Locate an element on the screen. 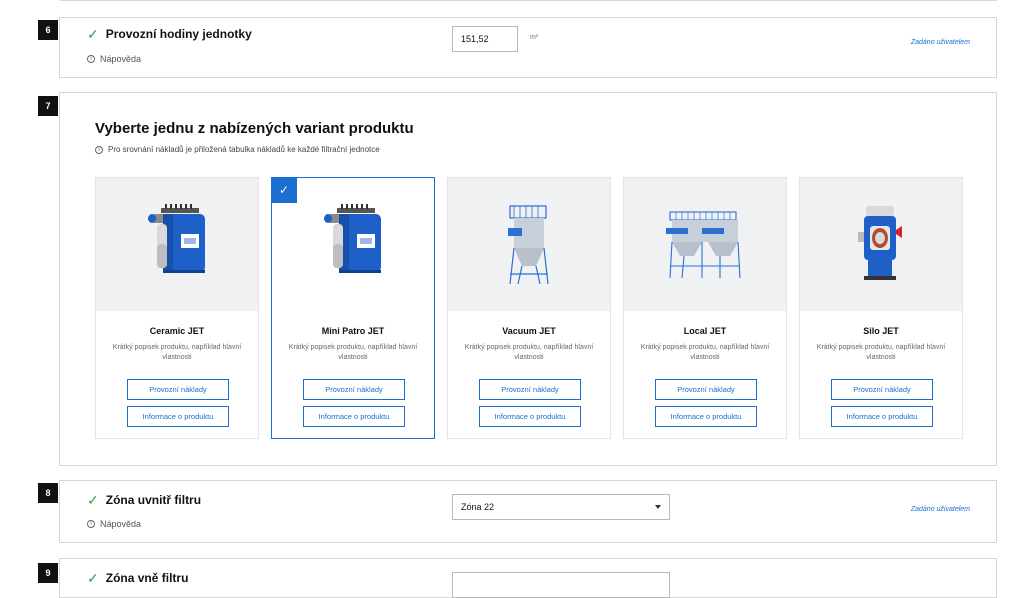 The image size is (1026, 598). row-title-8: ✓ Zóna uvnitř filtru is located at coordinates (144, 500).